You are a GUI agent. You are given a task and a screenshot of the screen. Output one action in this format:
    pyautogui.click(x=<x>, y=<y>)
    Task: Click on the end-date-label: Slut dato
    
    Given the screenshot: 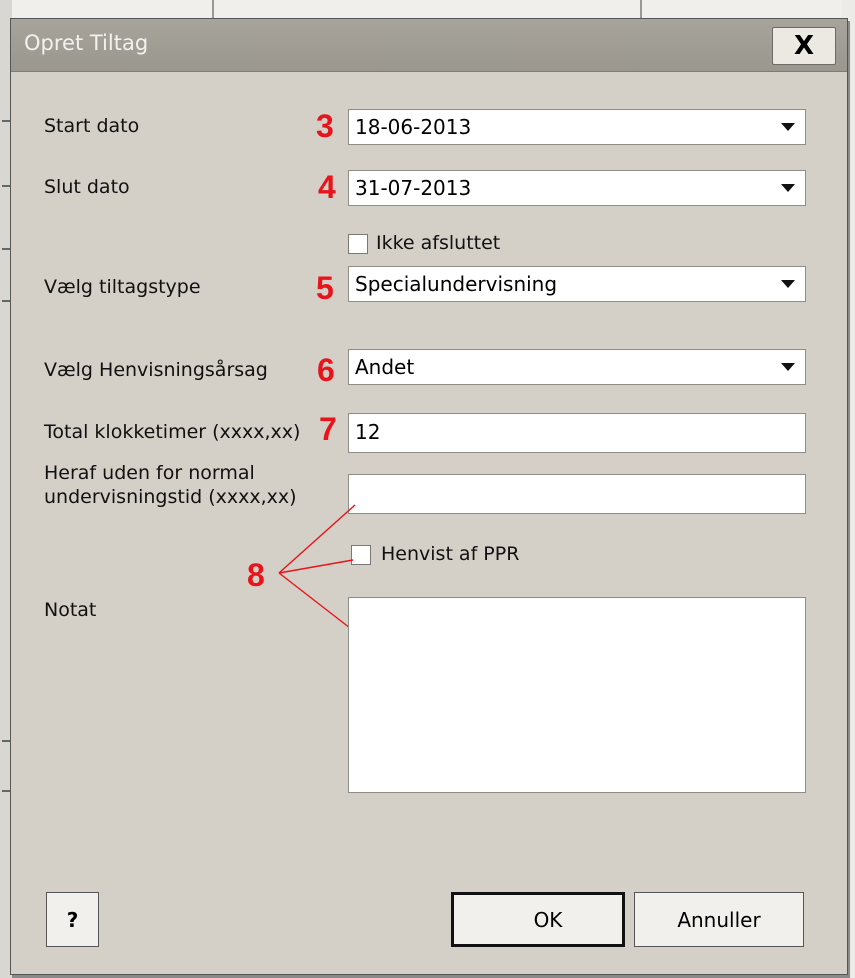 What is the action you would take?
    pyautogui.click(x=87, y=187)
    